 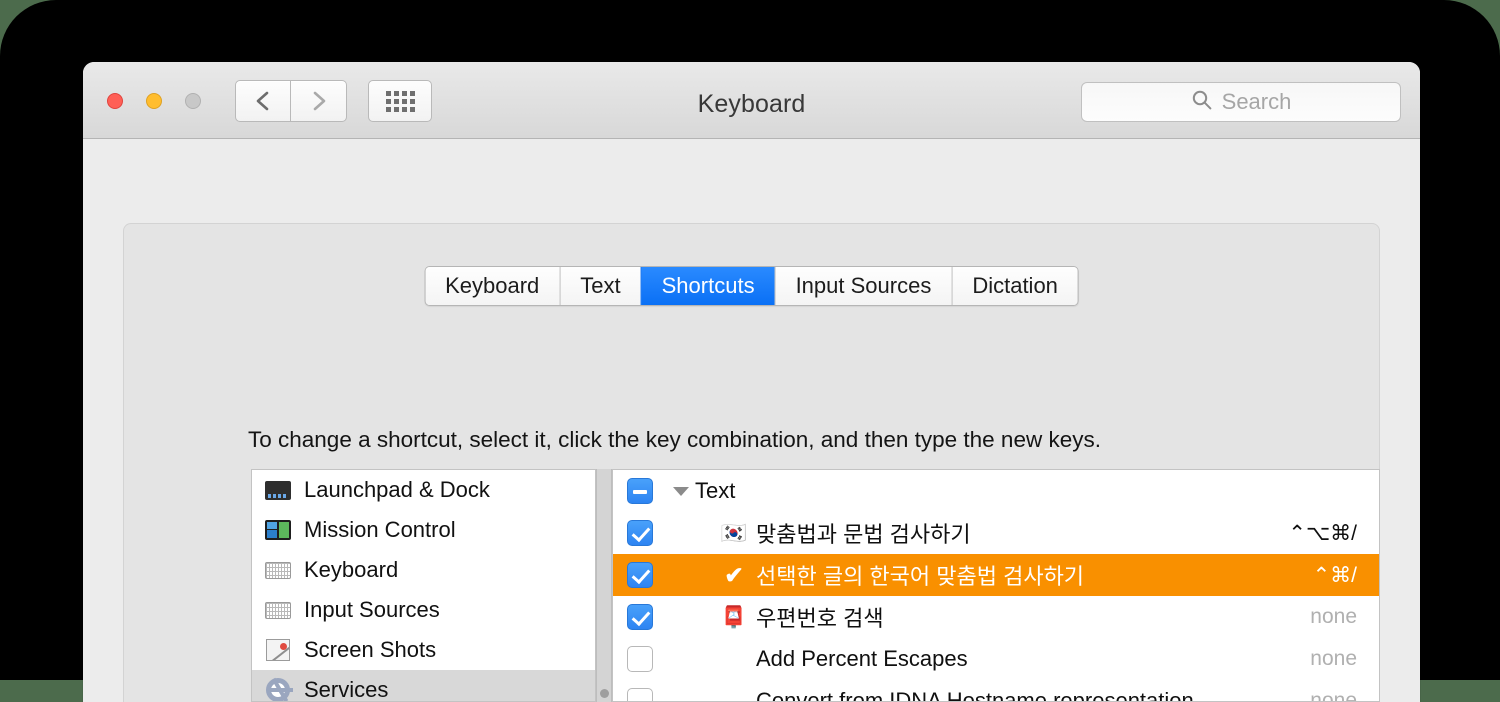 What do you see at coordinates (996, 617) in the screenshot?
I see `table-row: 📮 우편번호 검색 none` at bounding box center [996, 617].